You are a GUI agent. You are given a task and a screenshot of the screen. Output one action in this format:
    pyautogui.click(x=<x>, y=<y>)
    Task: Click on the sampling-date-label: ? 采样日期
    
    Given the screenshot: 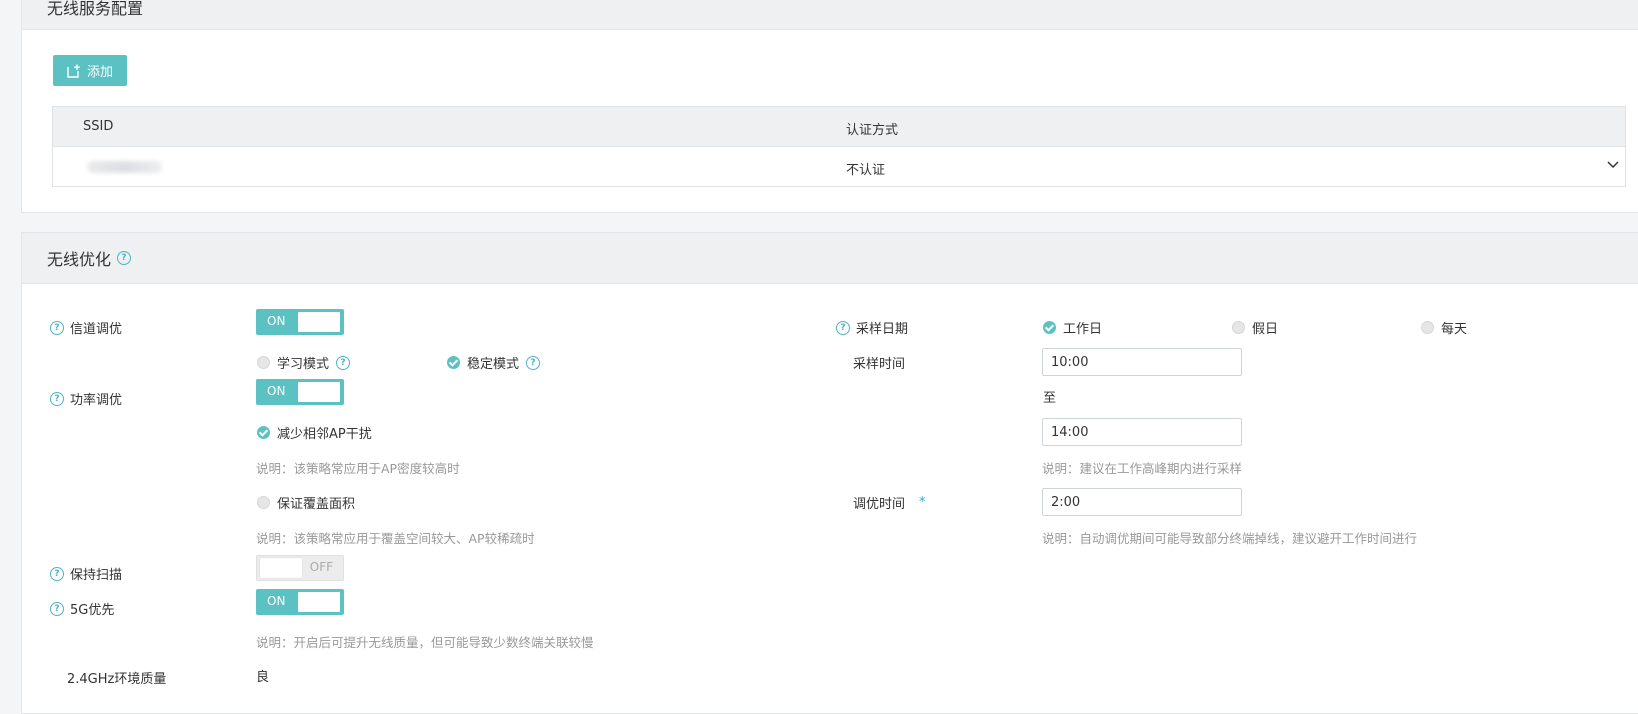 What is the action you would take?
    pyautogui.click(x=872, y=327)
    